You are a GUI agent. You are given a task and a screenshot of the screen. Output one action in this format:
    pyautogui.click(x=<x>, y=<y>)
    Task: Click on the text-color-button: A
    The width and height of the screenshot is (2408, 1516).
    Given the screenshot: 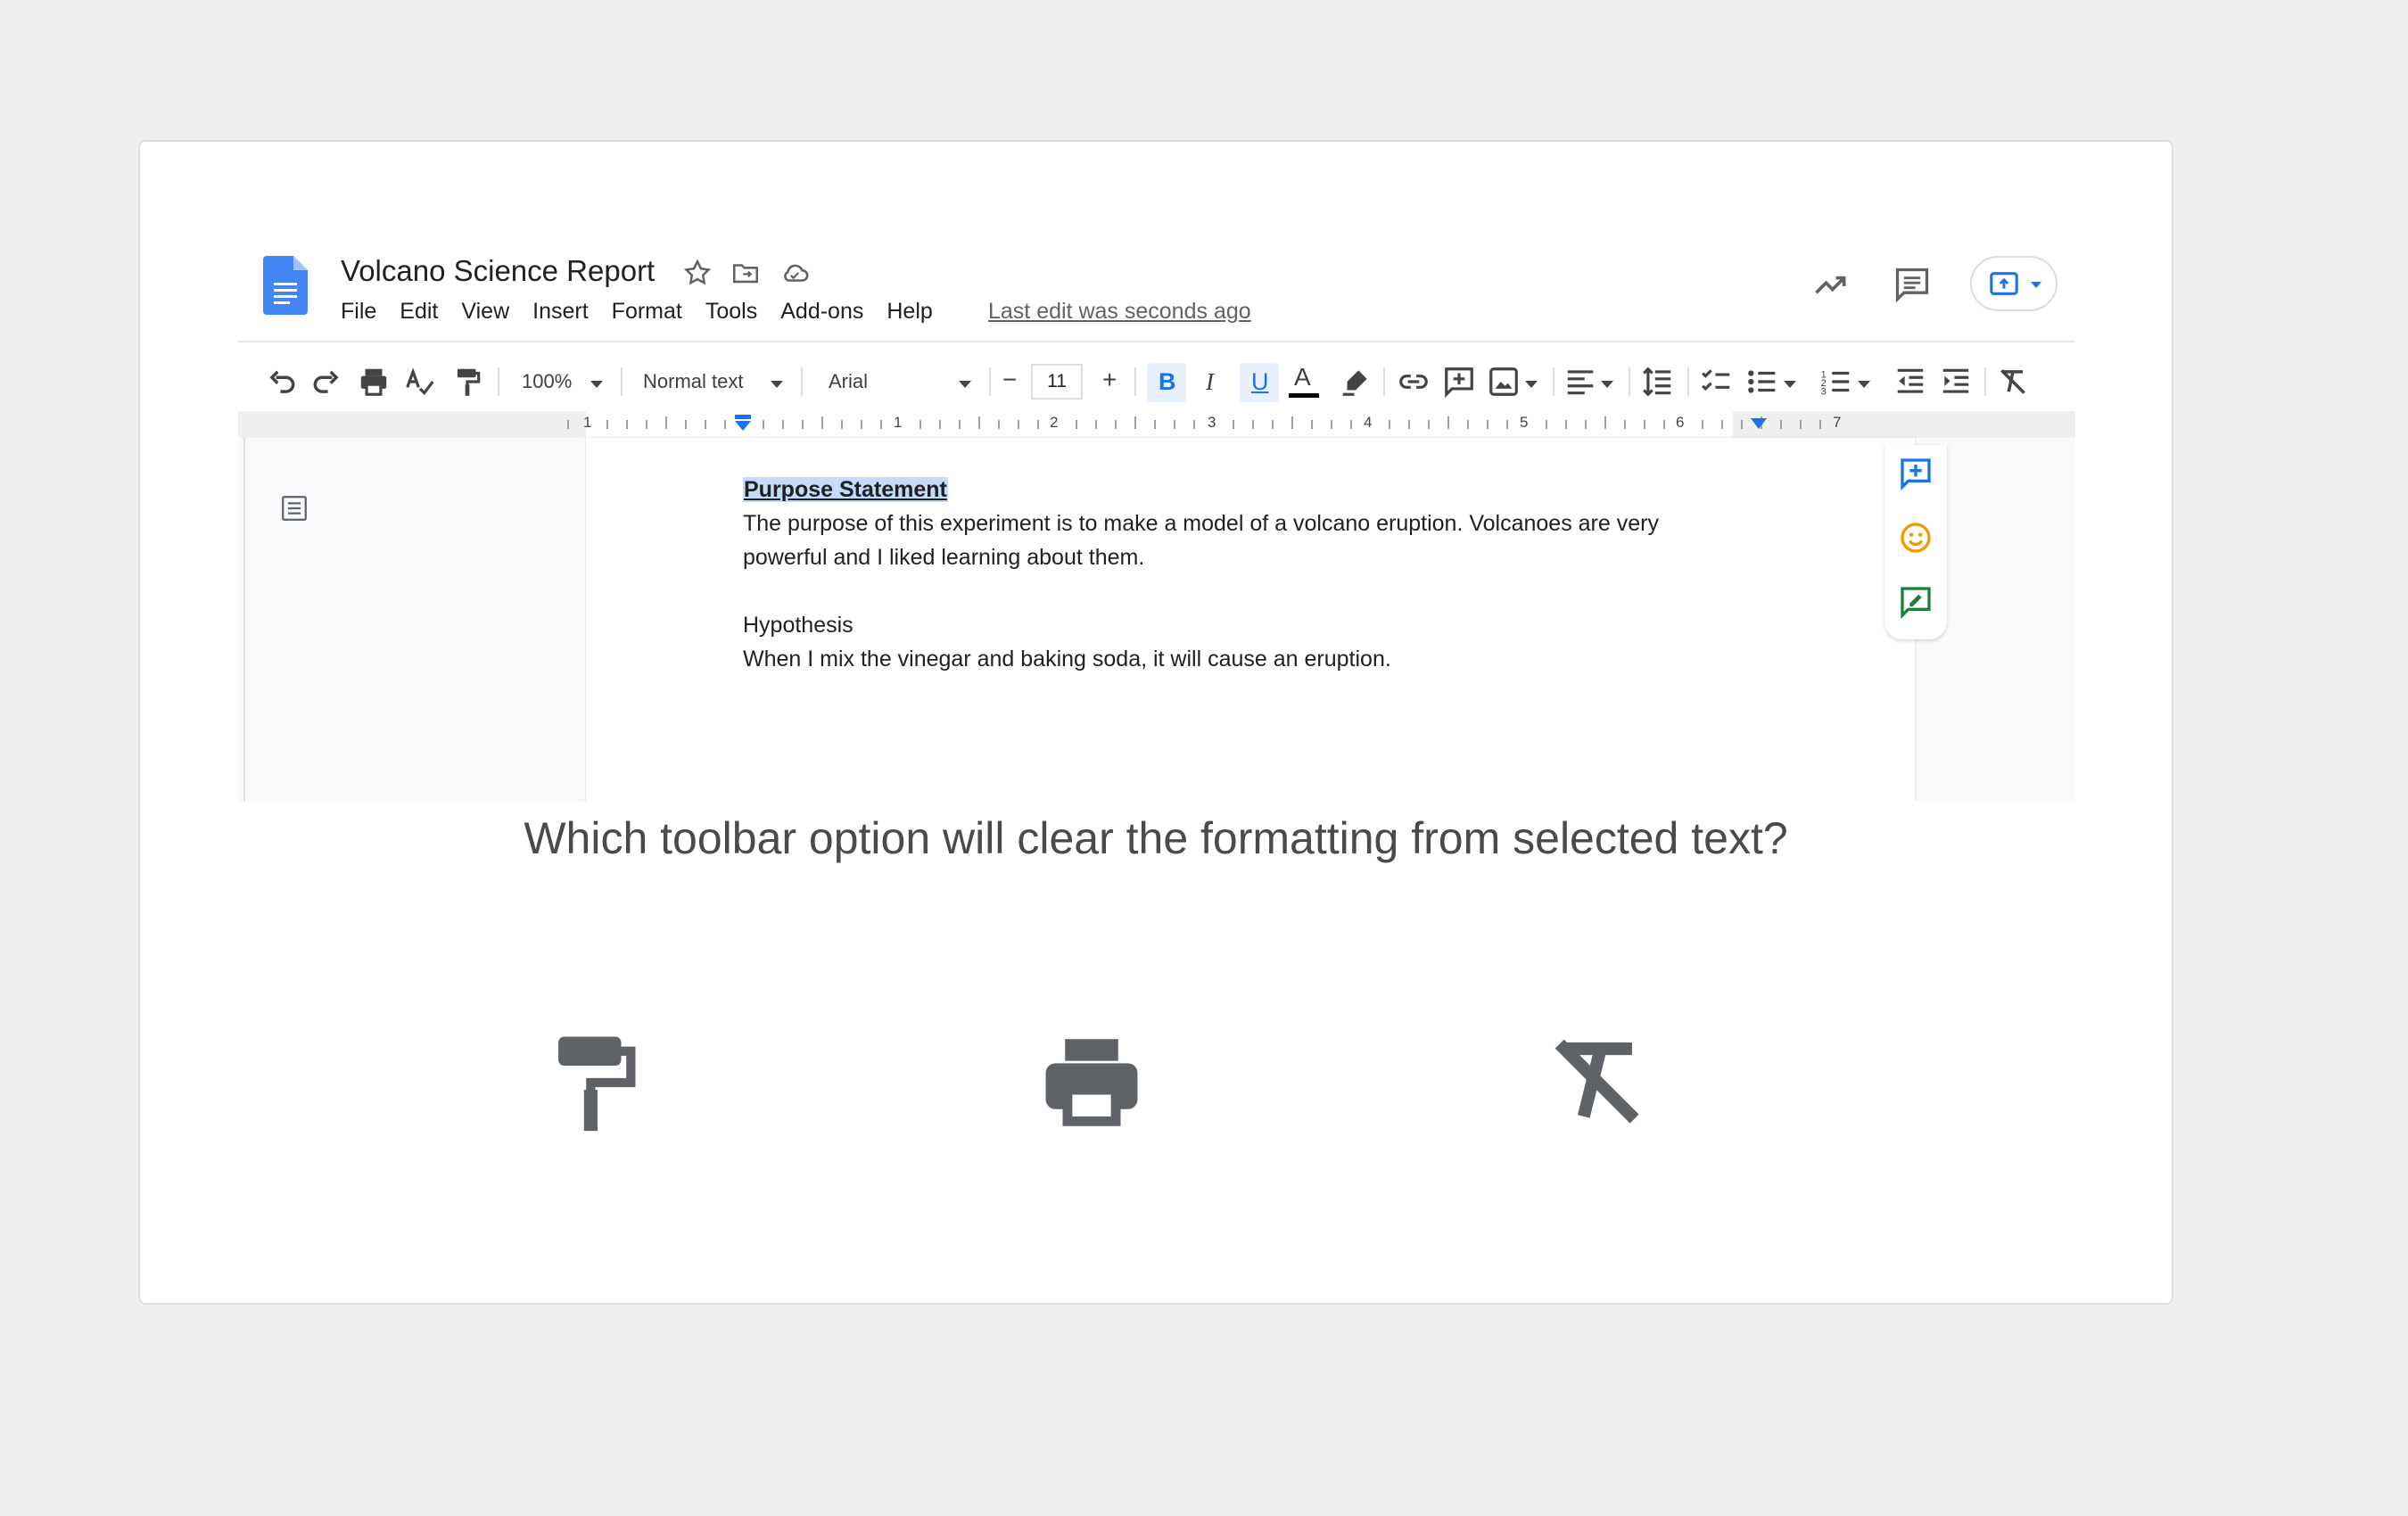 What is the action you would take?
    pyautogui.click(x=1302, y=377)
    